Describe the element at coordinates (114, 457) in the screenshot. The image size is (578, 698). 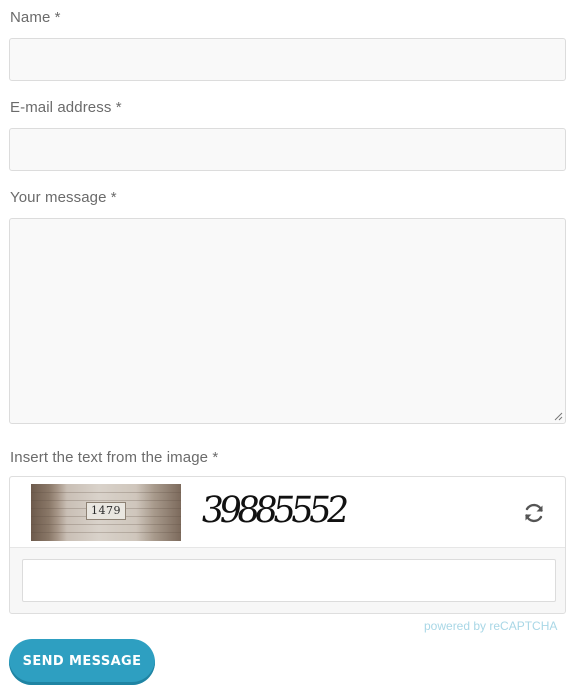
I see `captcha-label: Insert the text from the image *` at that location.